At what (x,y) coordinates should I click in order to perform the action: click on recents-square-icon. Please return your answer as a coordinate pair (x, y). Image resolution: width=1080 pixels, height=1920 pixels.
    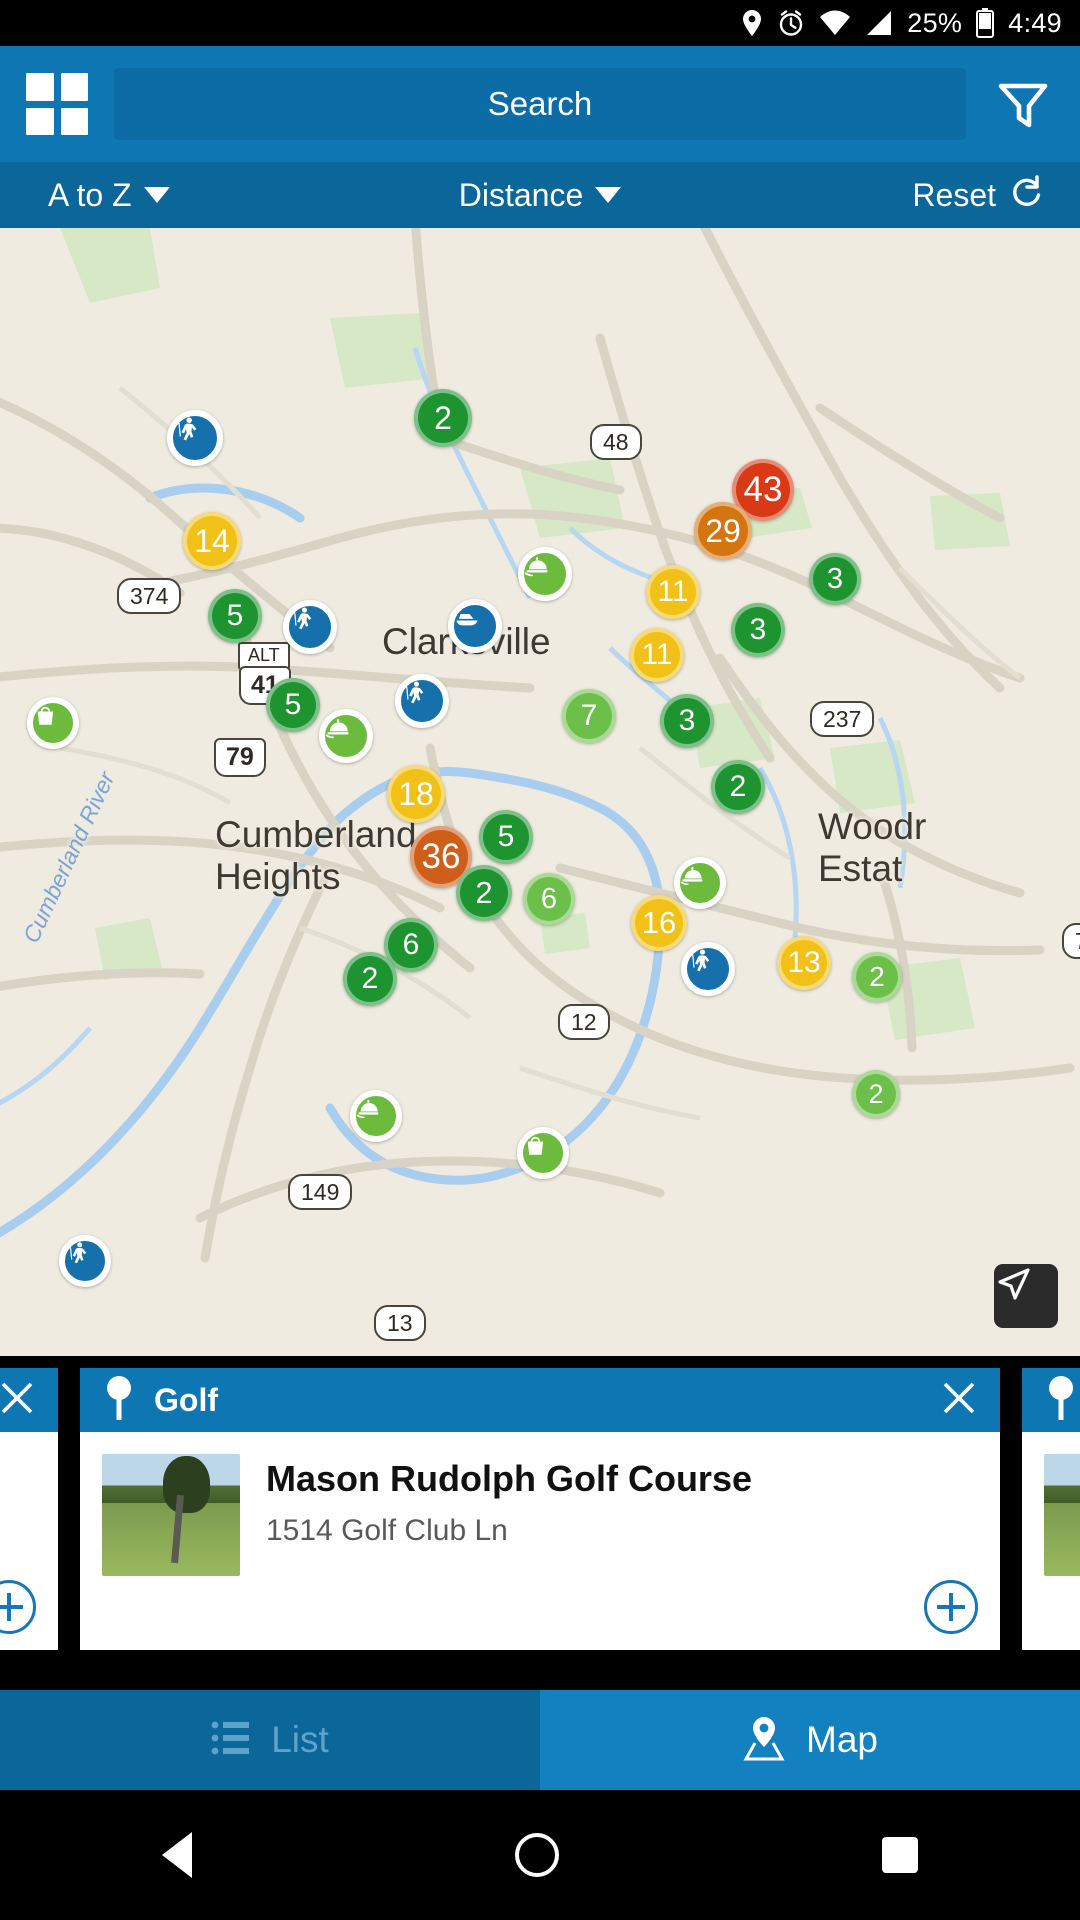
    Looking at the image, I should click on (900, 1855).